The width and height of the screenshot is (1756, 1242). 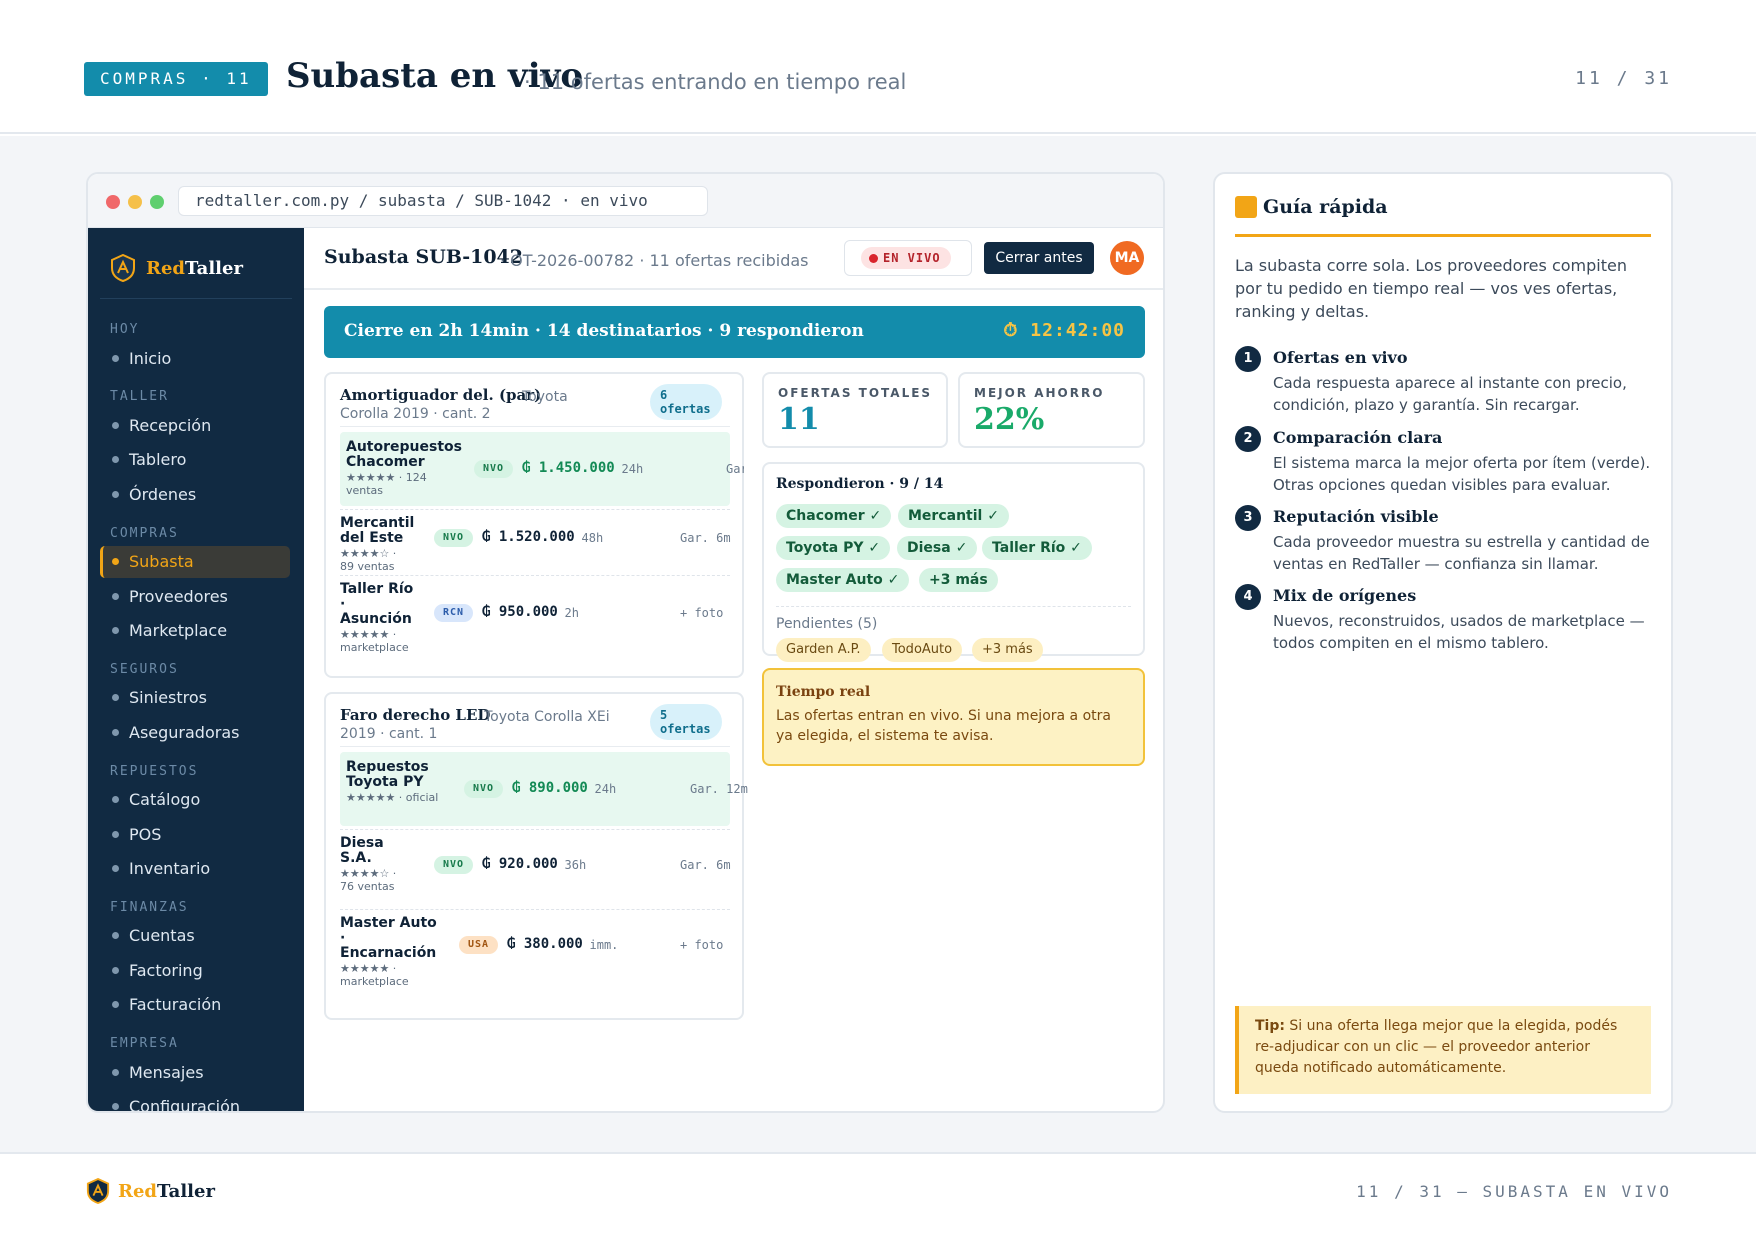 What do you see at coordinates (454, 865) in the screenshot?
I see `condition-badge: NVO` at bounding box center [454, 865].